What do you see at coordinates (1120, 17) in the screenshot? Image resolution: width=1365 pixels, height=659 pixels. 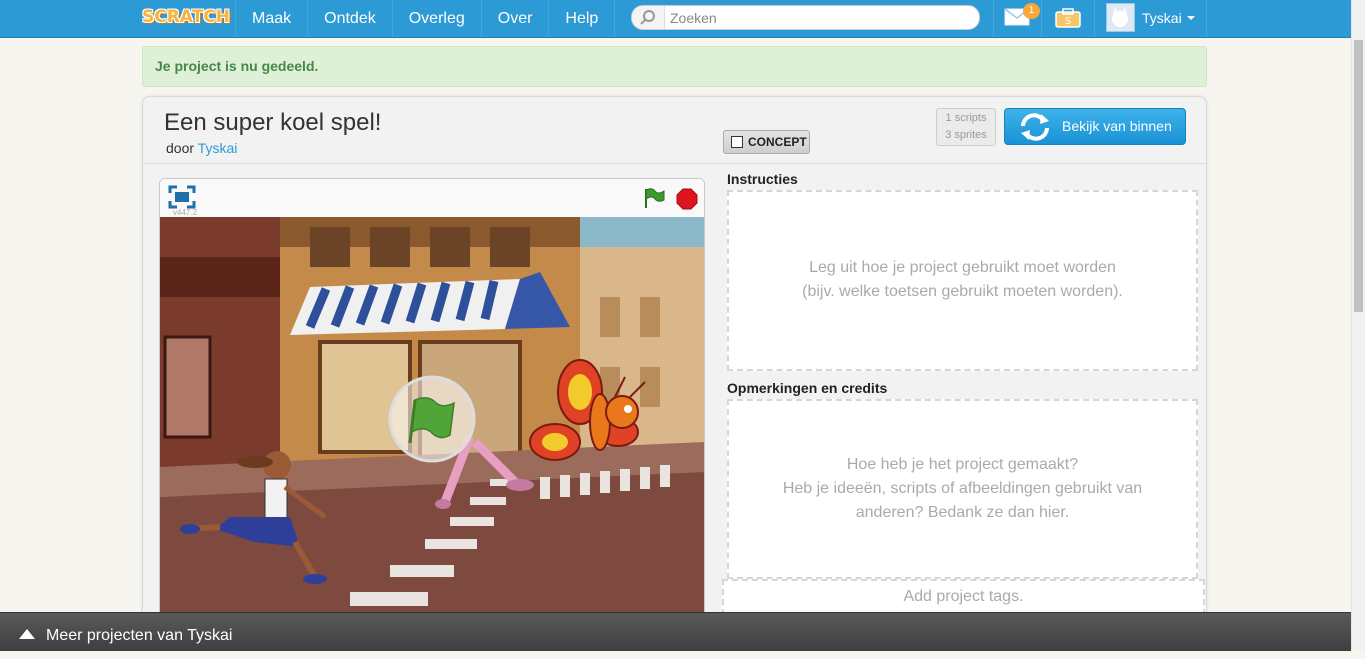 I see `avatar` at bounding box center [1120, 17].